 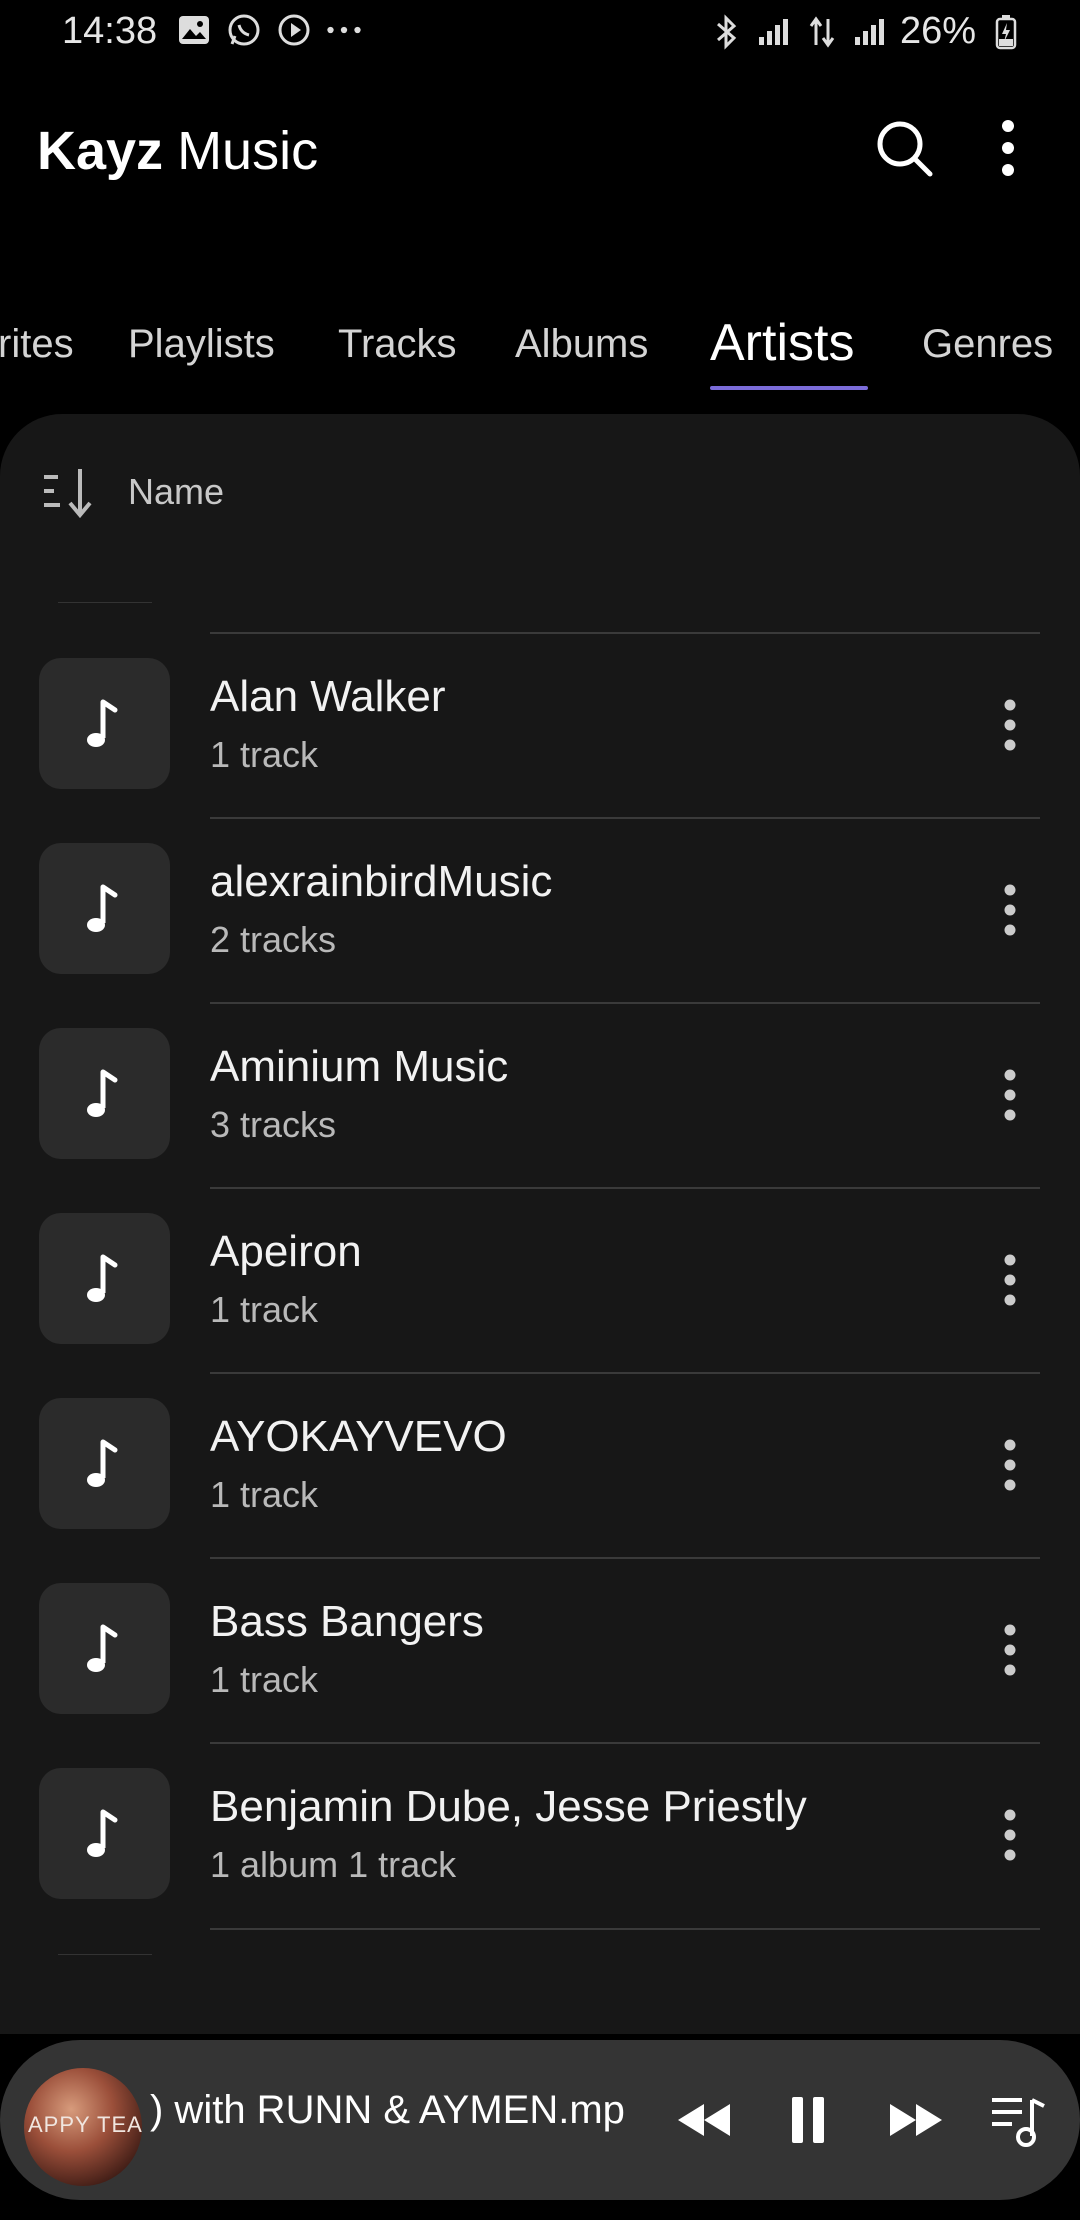 What do you see at coordinates (540, 1464) in the screenshot?
I see `list-item: AYOKAYVEVO 1 track` at bounding box center [540, 1464].